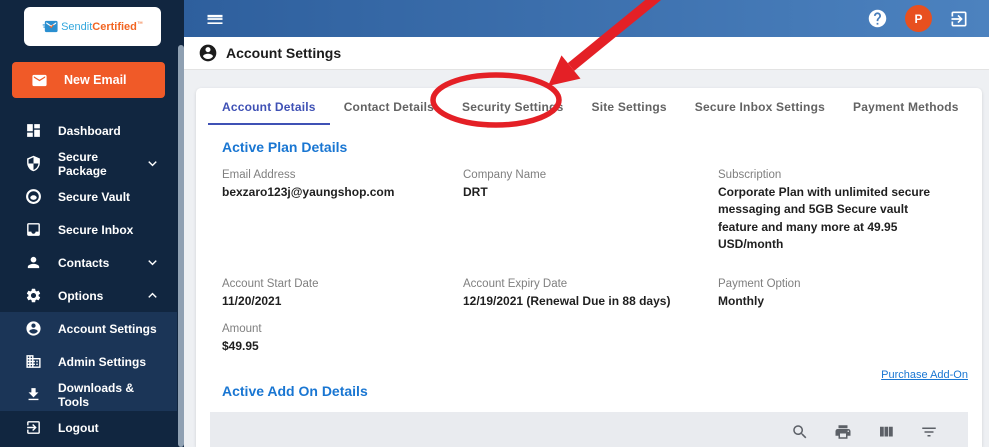 This screenshot has width=989, height=447. Describe the element at coordinates (152, 295) in the screenshot. I see `chevron-up-icon` at that location.